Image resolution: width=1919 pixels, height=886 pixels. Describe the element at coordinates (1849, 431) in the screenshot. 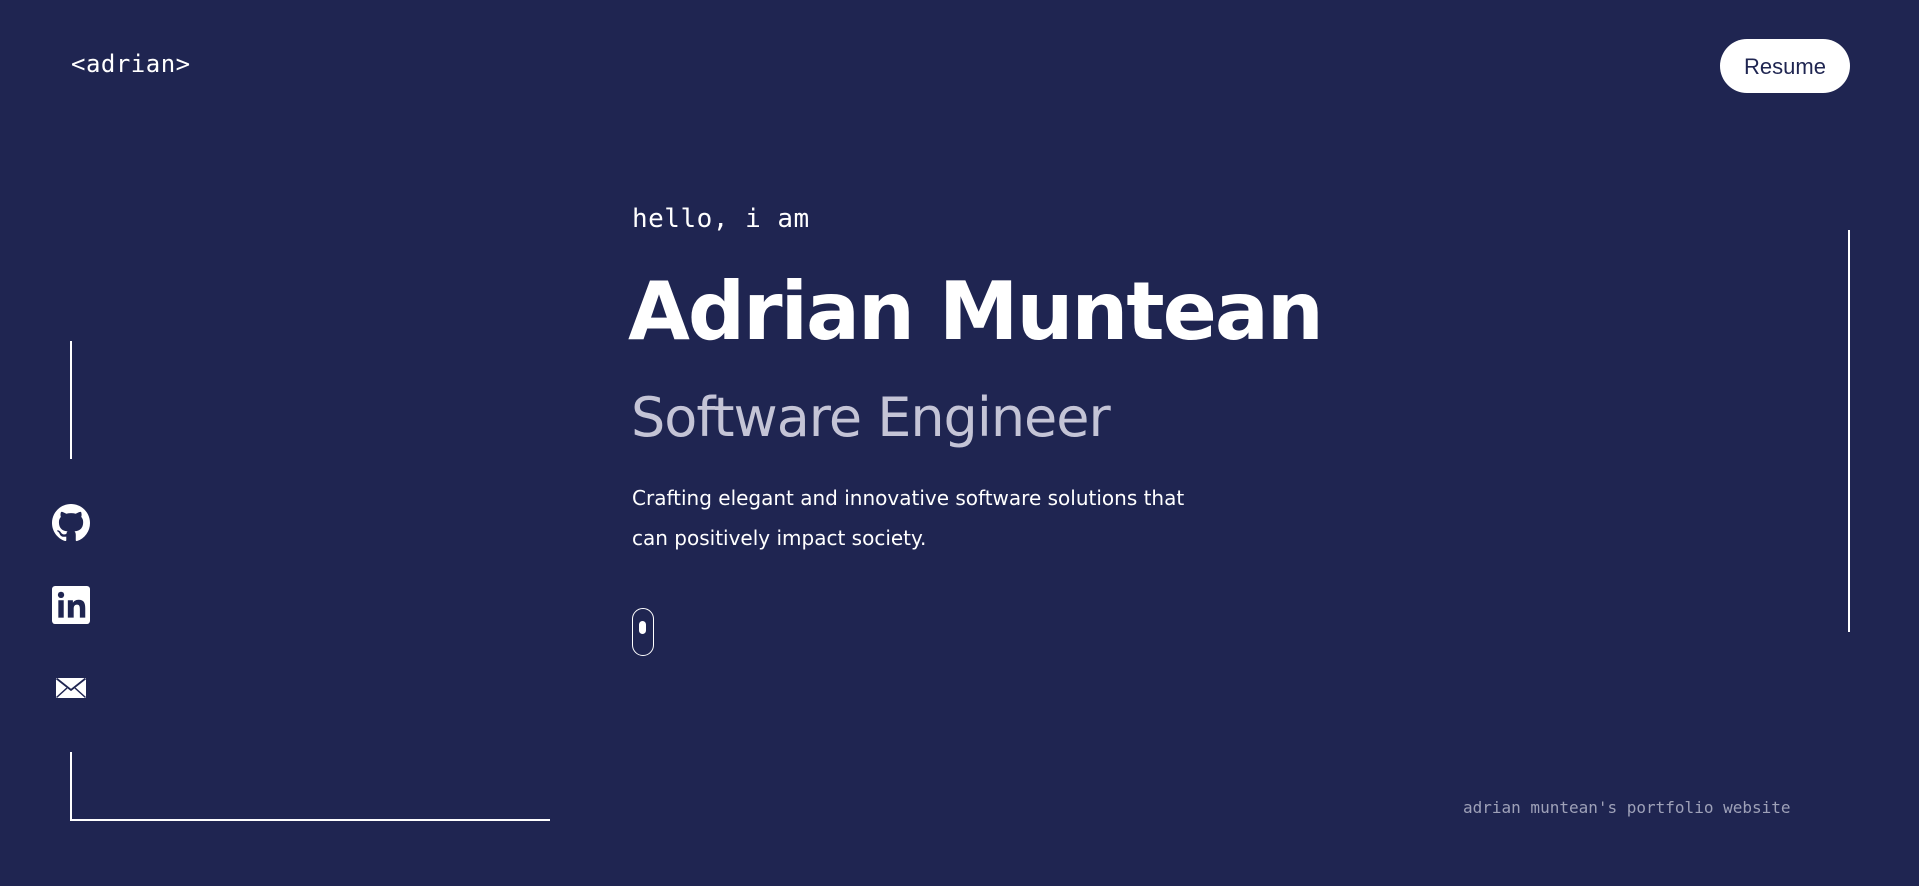

I see `right-divider` at that location.